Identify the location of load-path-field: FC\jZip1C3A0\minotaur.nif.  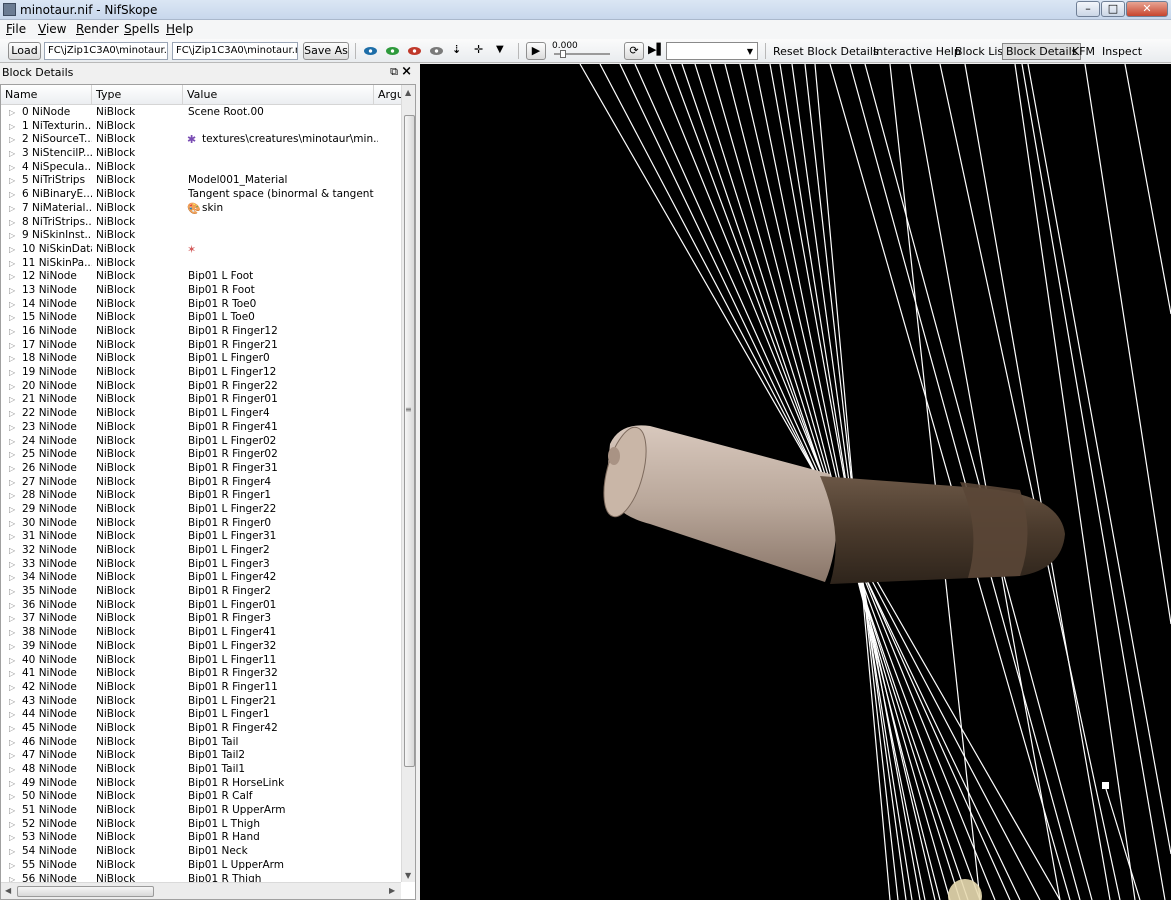
(106, 51).